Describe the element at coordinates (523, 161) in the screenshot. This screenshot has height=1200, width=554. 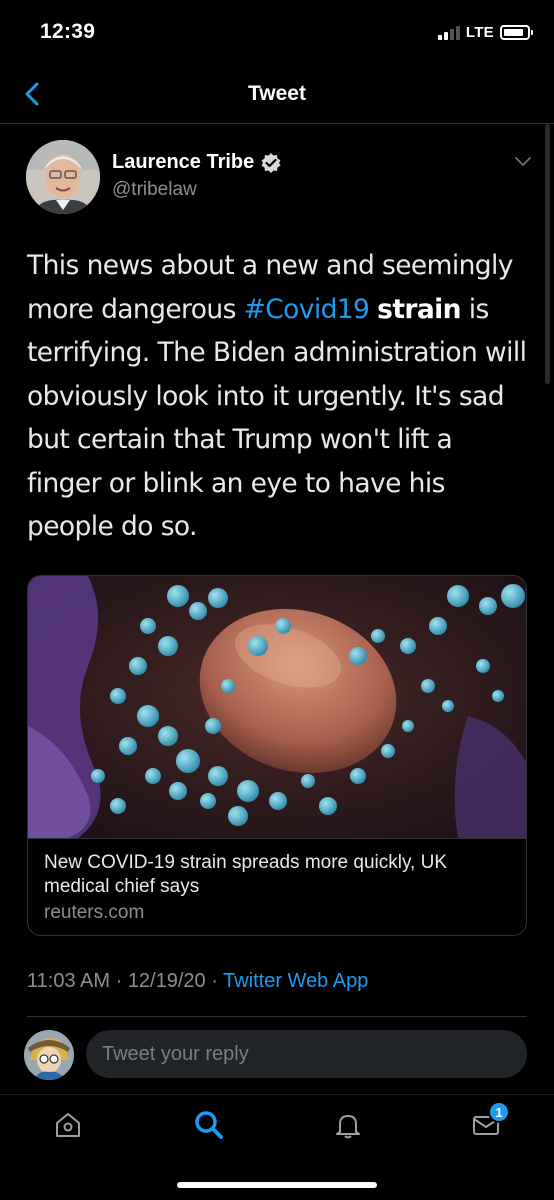
I see `chevron-down-icon` at that location.